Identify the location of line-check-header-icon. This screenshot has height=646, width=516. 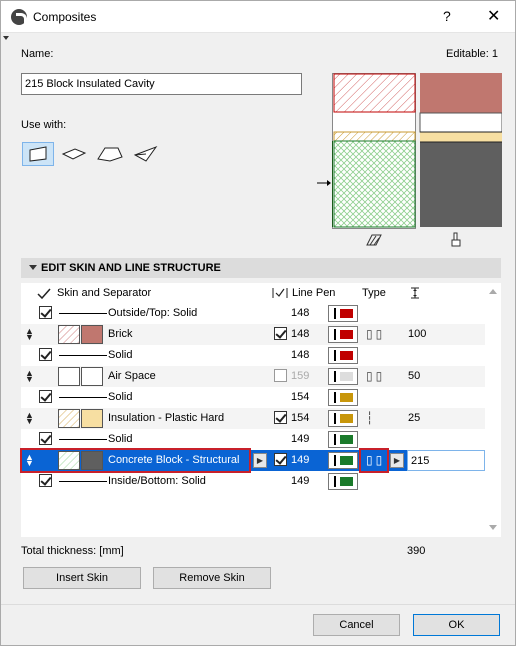
(280, 293).